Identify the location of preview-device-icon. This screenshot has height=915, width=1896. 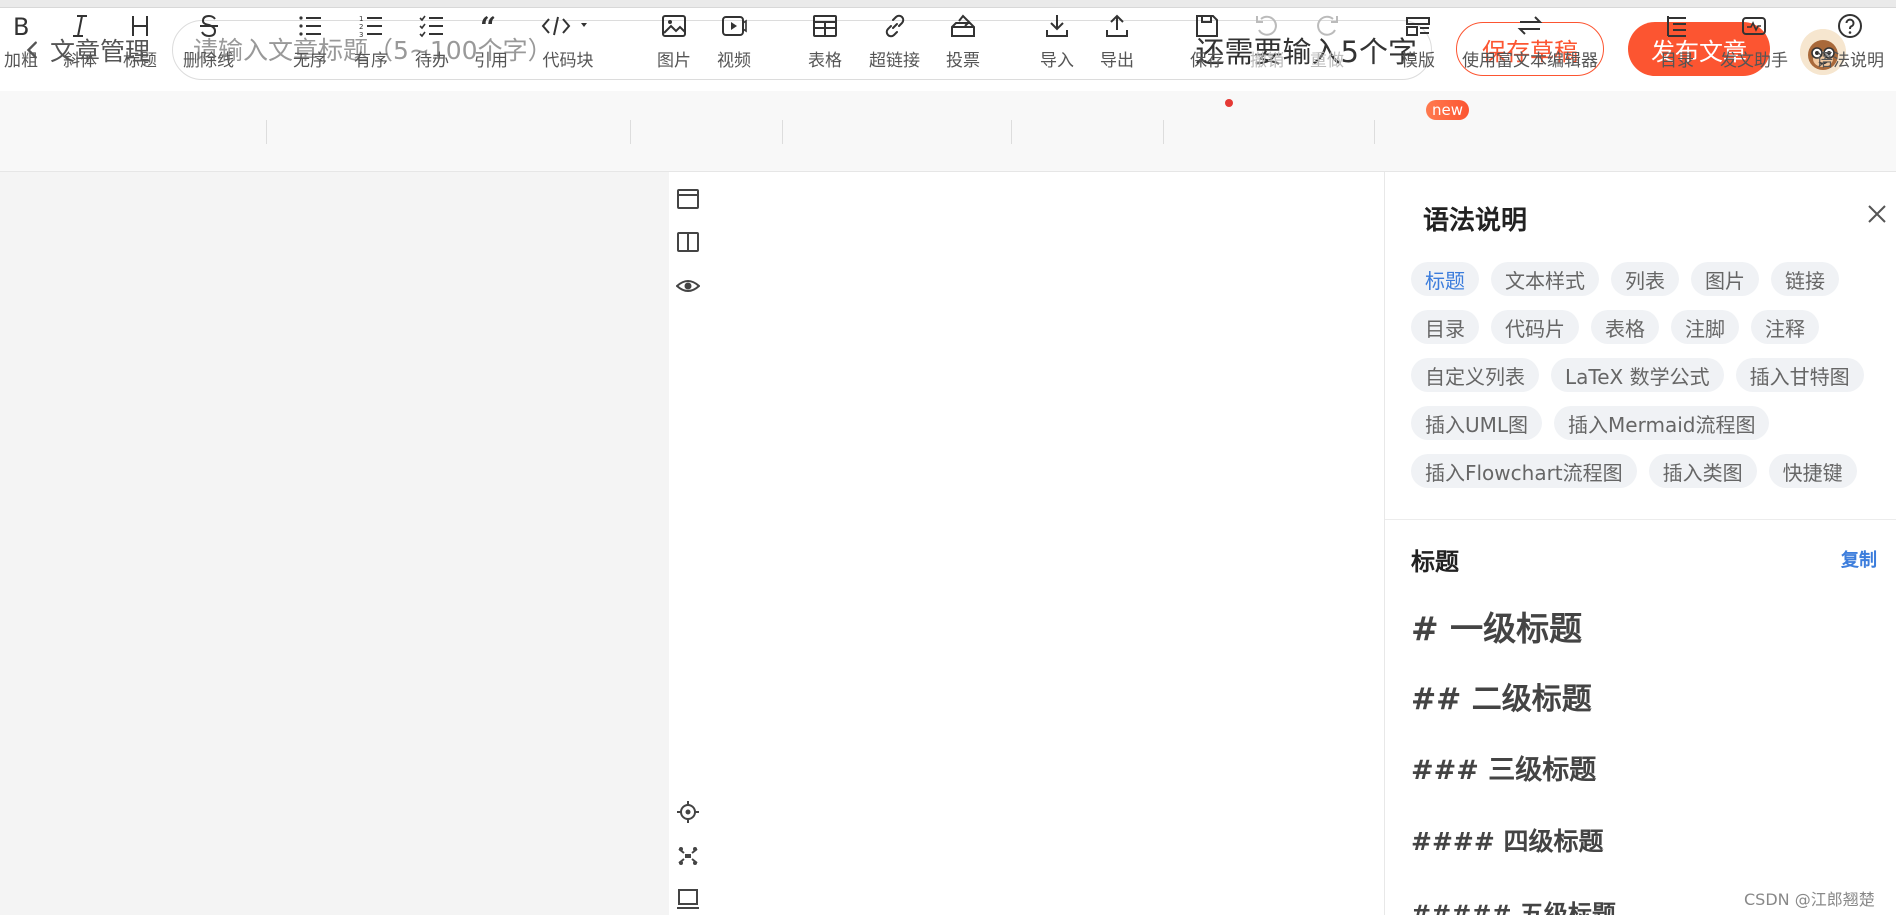
(688, 899).